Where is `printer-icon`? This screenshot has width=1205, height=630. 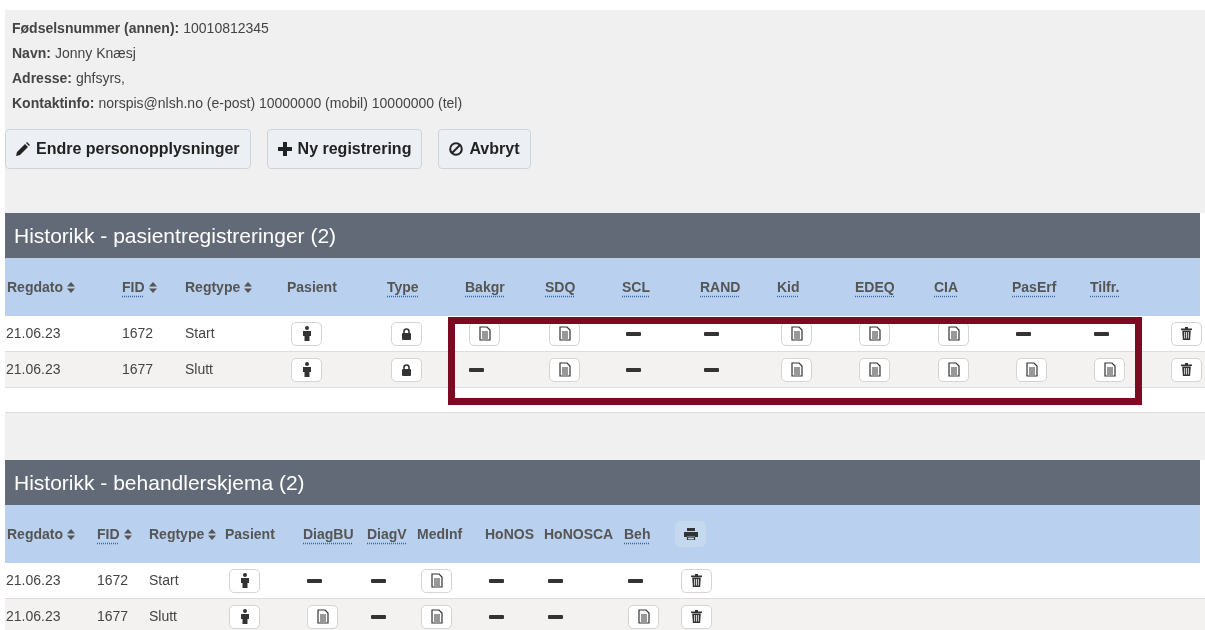
printer-icon is located at coordinates (690, 534).